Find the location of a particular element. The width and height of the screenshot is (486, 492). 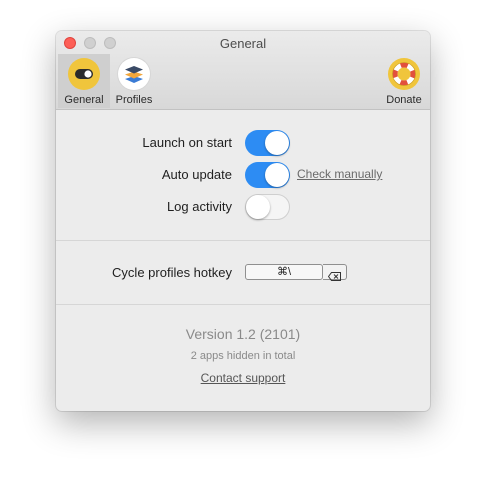

donate-button: Donate is located at coordinates (404, 81).